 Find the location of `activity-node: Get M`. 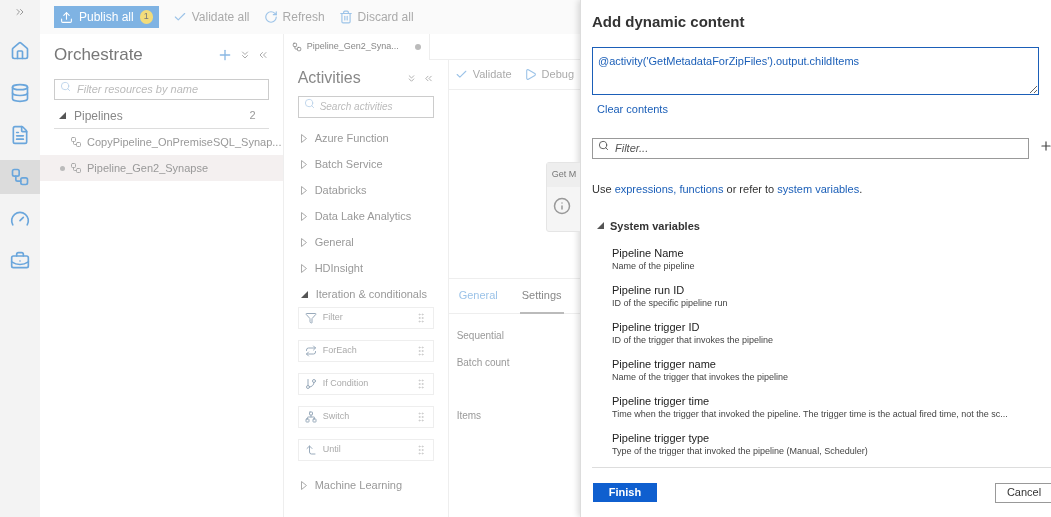

activity-node: Get M is located at coordinates (562, 197).